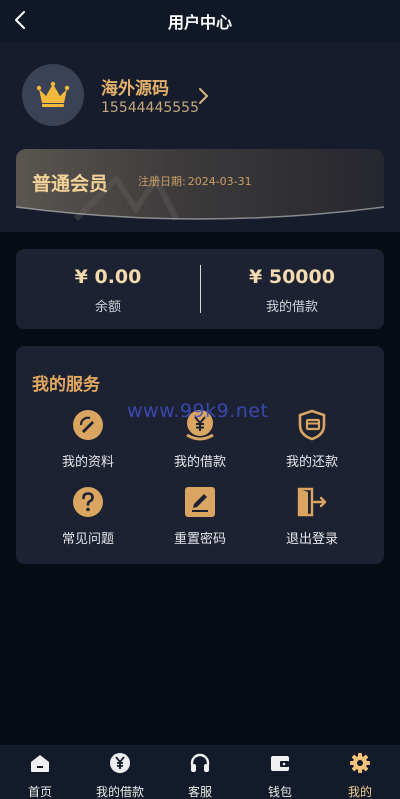  I want to click on register-date: 注册日期: 2024-03-31, so click(194, 181).